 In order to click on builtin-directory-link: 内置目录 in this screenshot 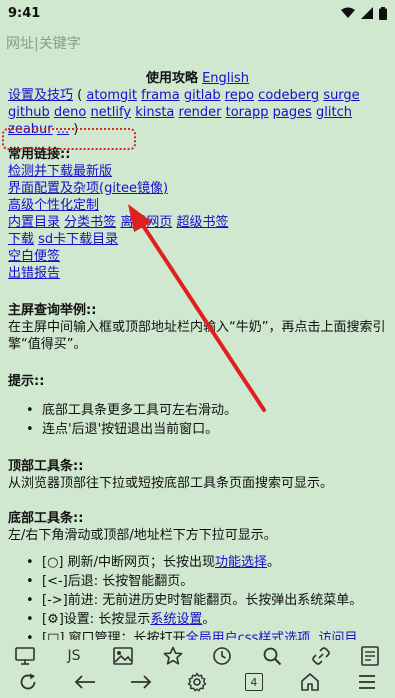, I will do `click(34, 222)`.